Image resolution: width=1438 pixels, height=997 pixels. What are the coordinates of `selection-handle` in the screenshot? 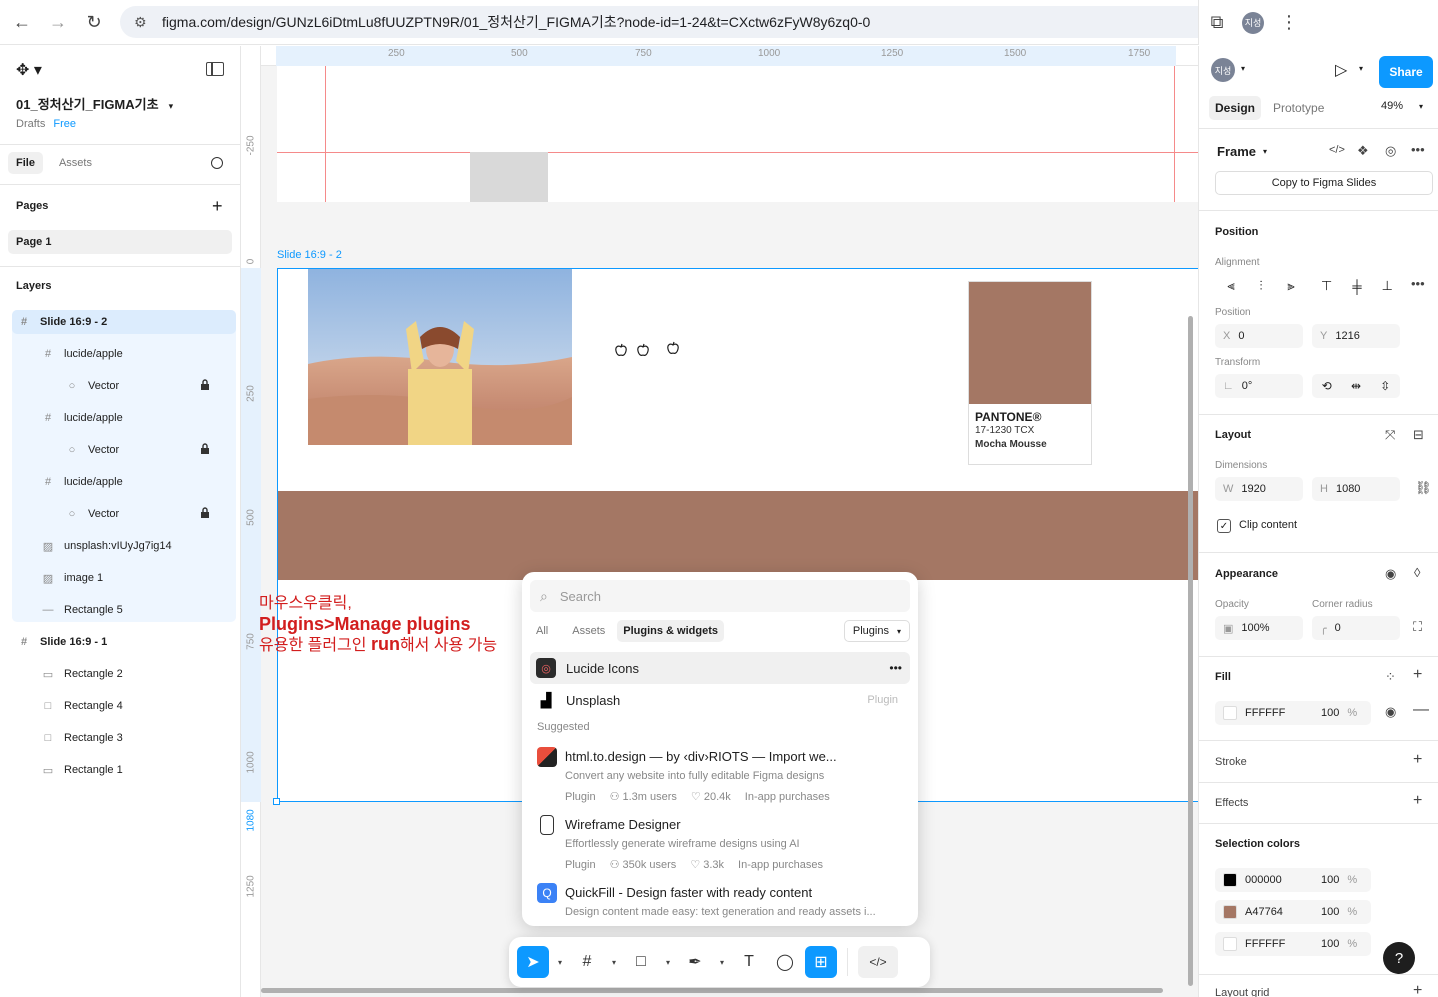 It's located at (276, 801).